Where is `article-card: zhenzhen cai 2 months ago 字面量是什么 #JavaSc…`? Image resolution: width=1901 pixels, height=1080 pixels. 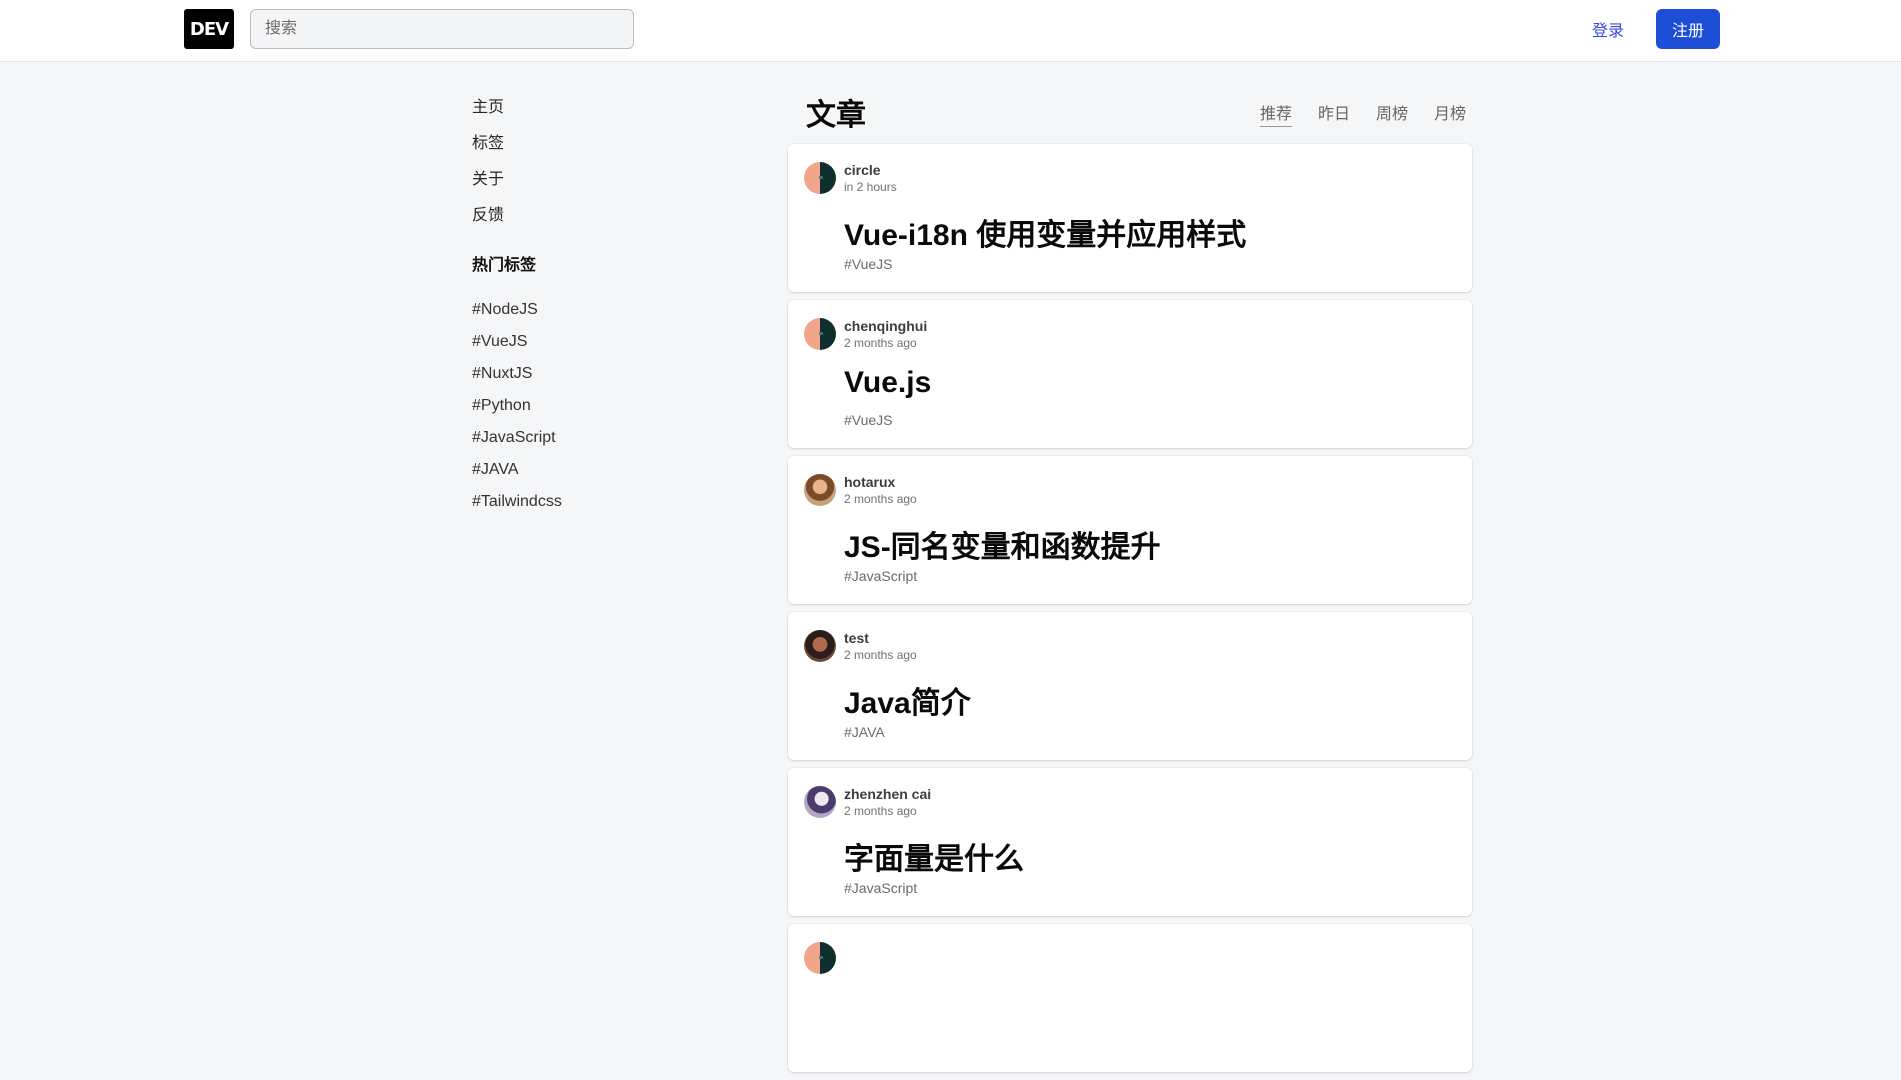 article-card: zhenzhen cai 2 months ago 字面量是什么 #JavaSc… is located at coordinates (1130, 842).